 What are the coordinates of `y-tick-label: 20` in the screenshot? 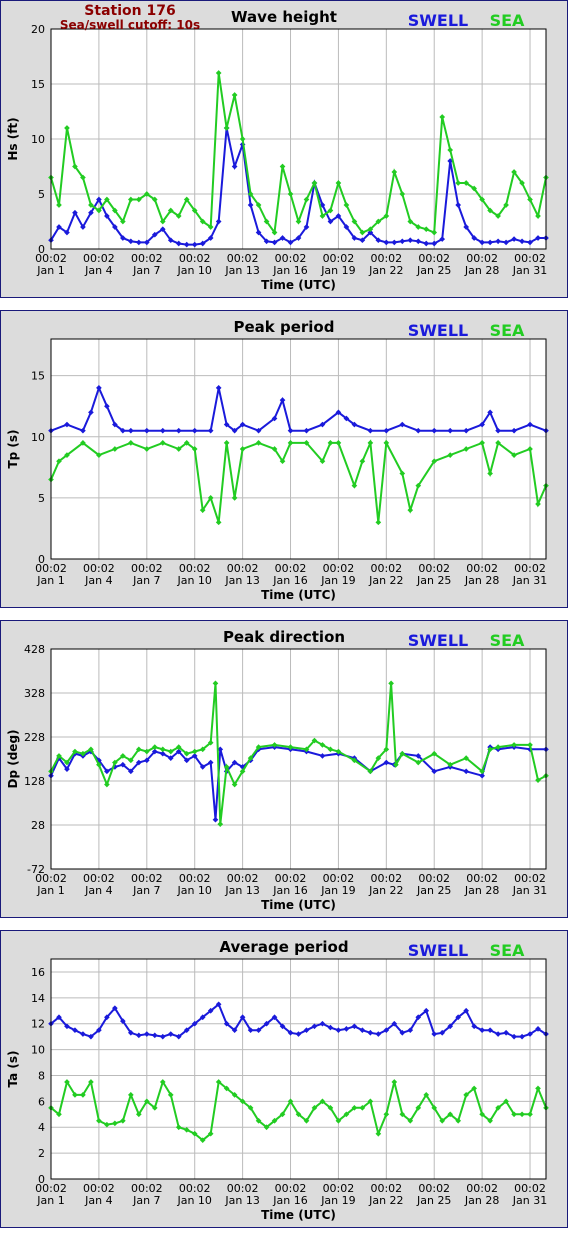 It's located at (38, 29).